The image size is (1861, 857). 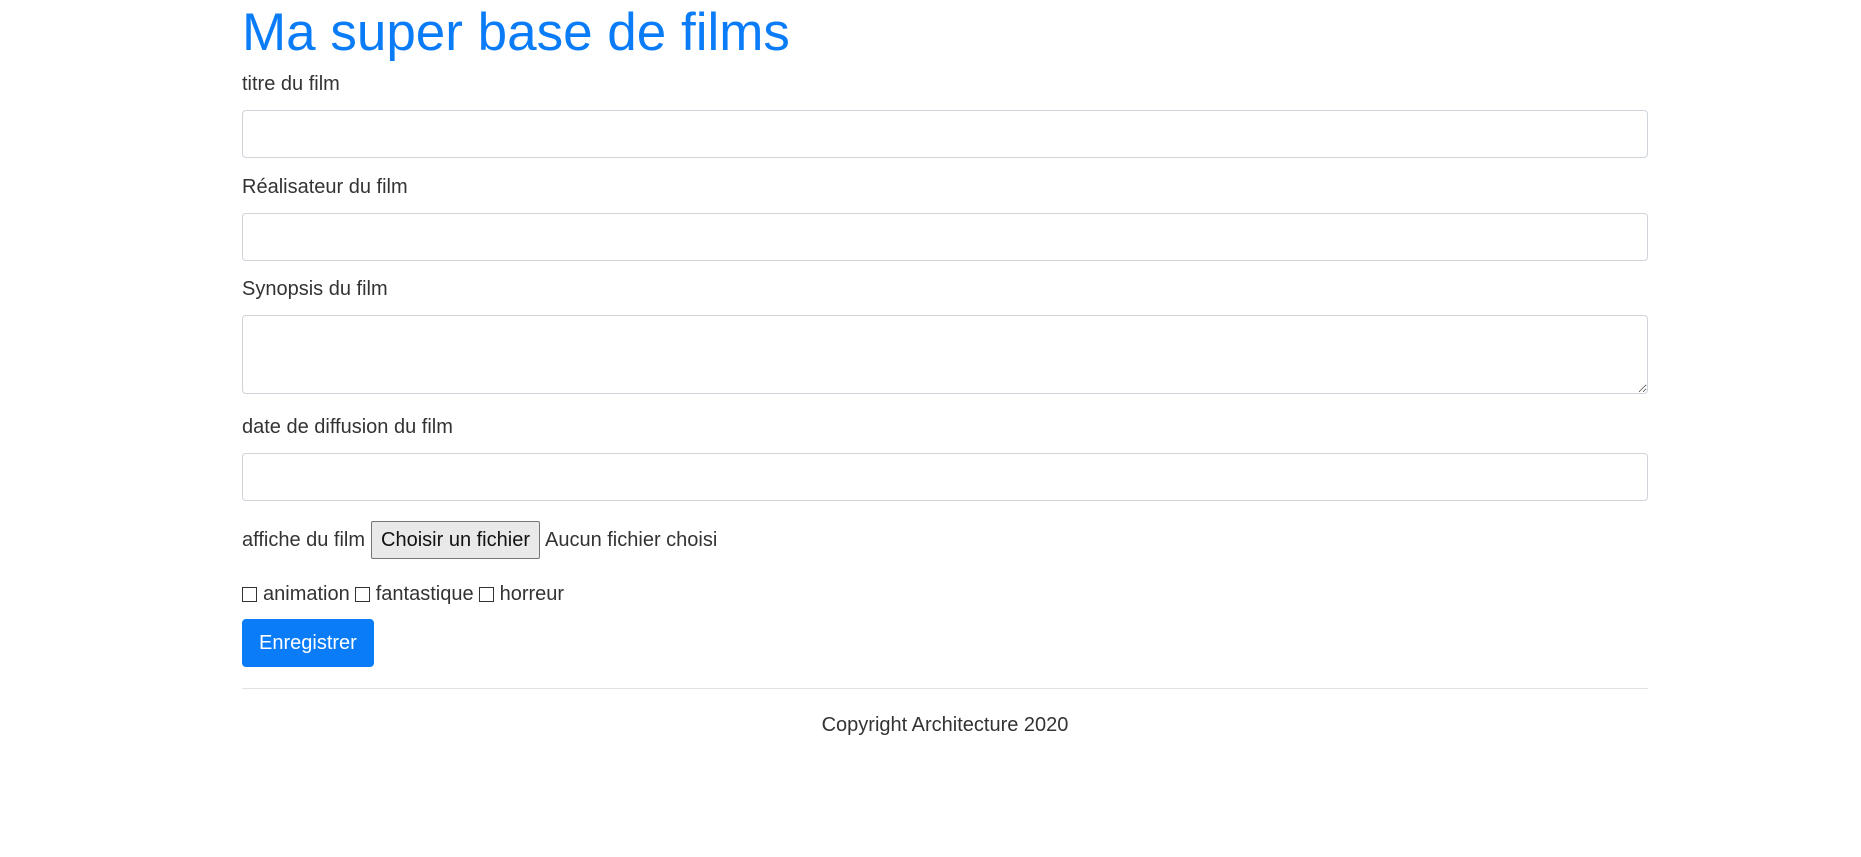 What do you see at coordinates (516, 32) in the screenshot?
I see `page-title: Ma super base de films` at bounding box center [516, 32].